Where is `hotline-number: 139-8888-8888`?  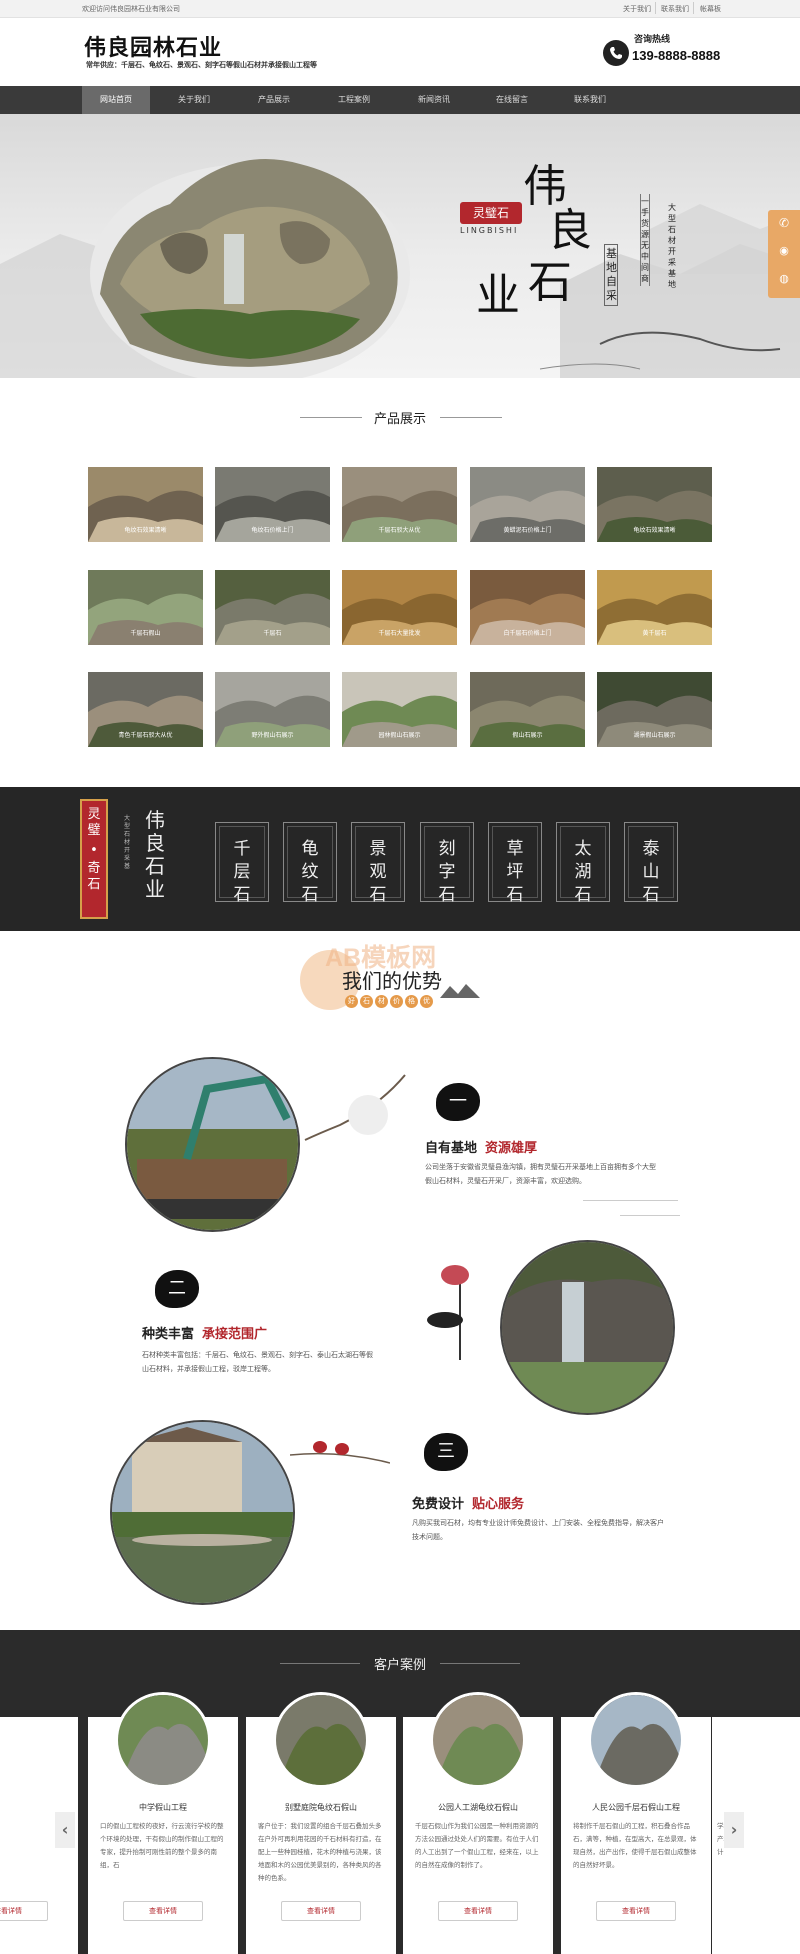 hotline-number: 139-8888-8888 is located at coordinates (676, 55).